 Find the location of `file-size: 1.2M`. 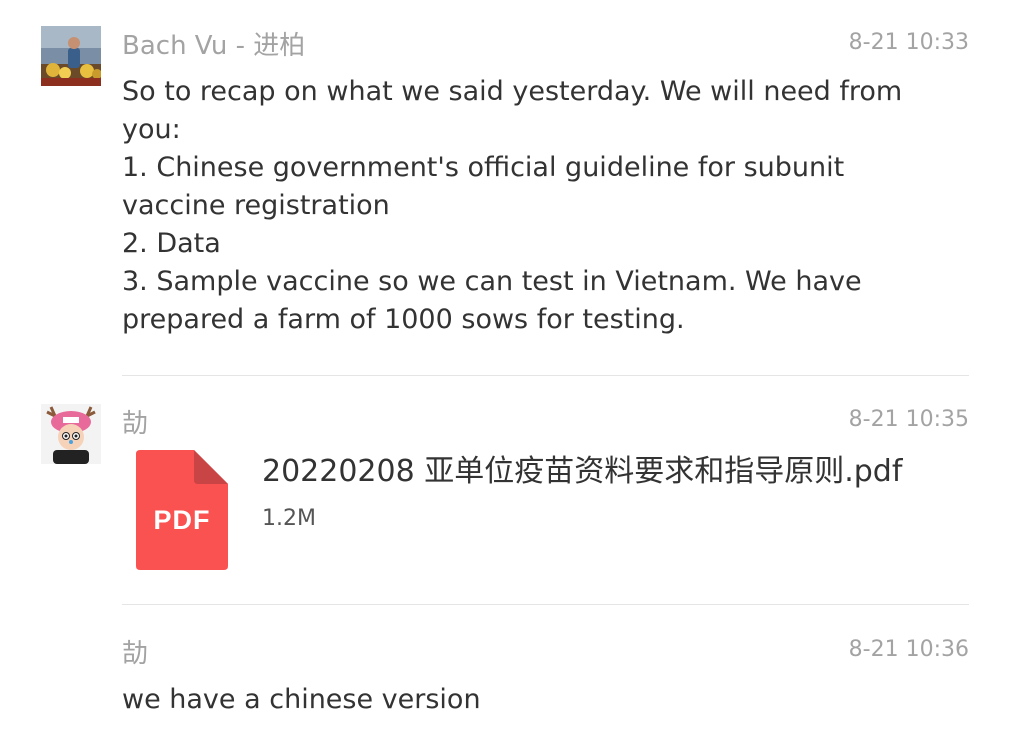

file-size: 1.2M is located at coordinates (289, 518).